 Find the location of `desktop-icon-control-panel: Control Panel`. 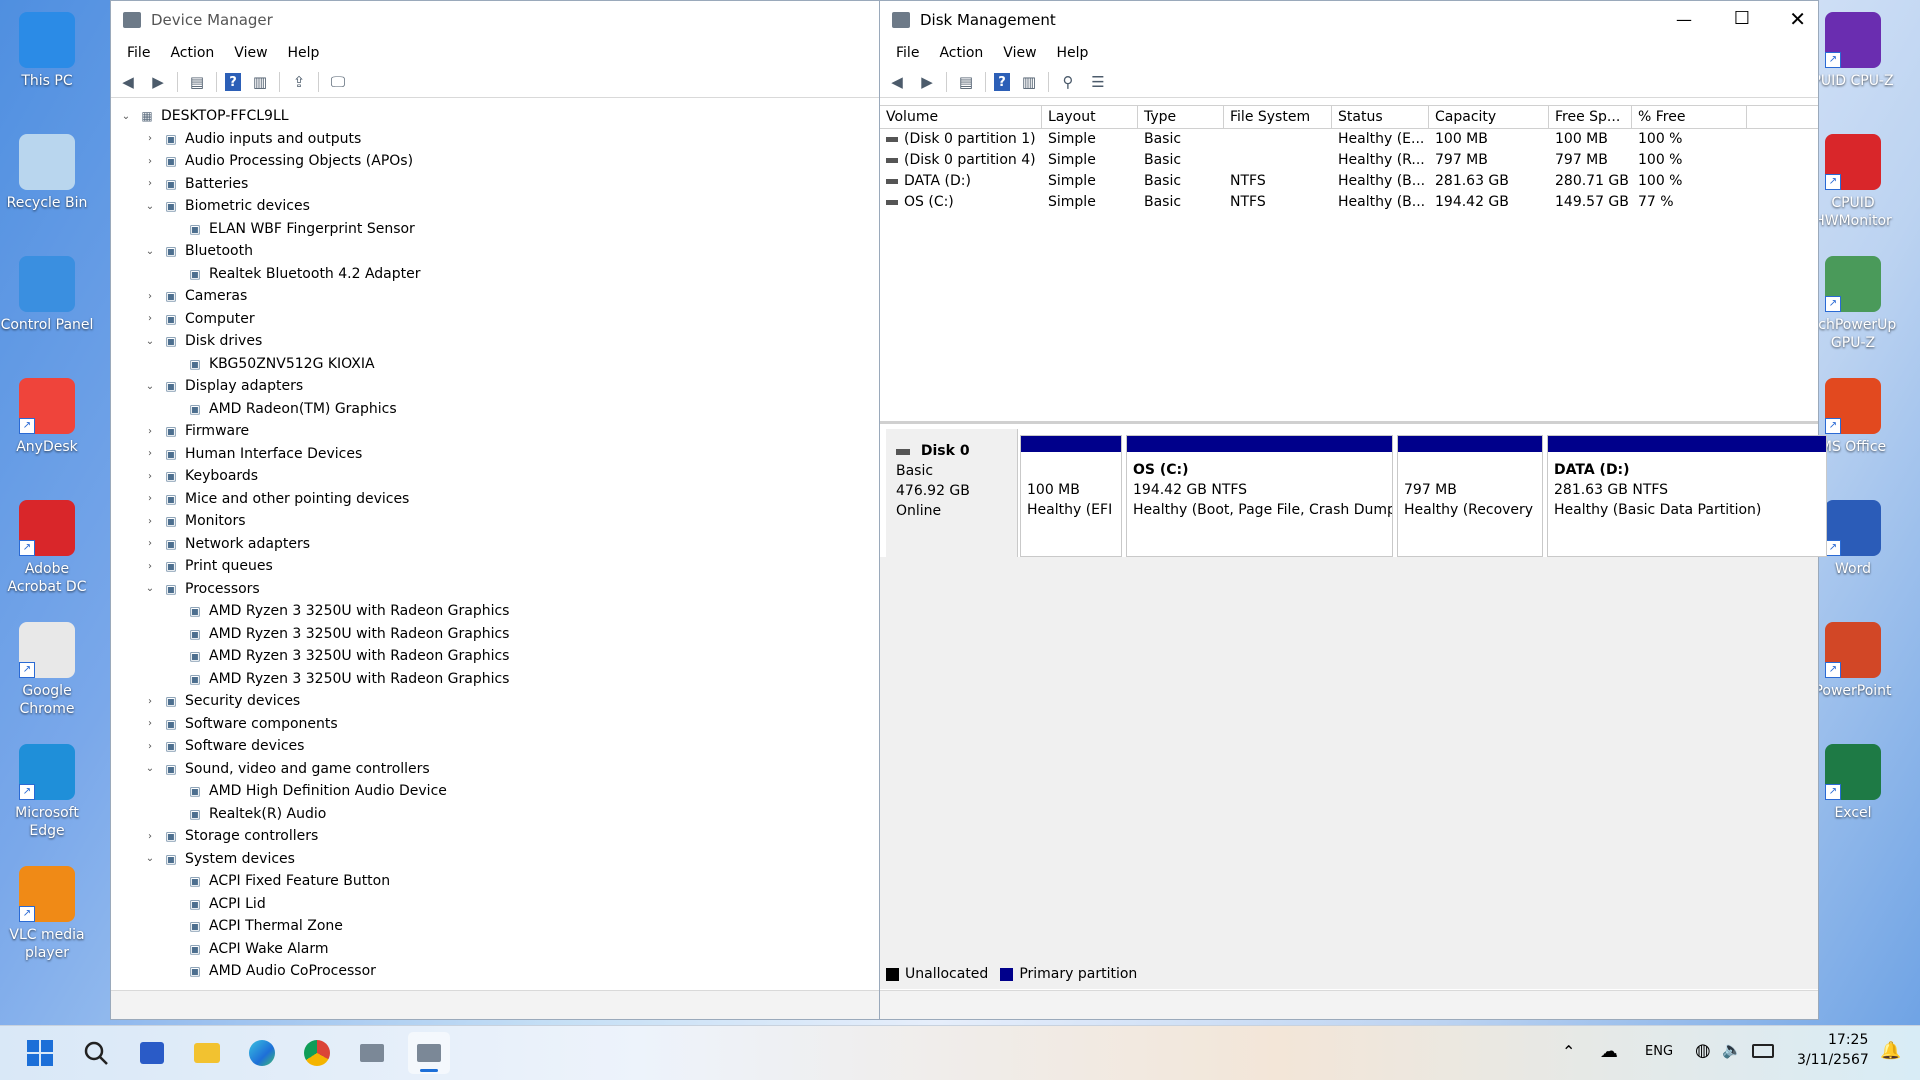

desktop-icon-control-panel: Control Panel is located at coordinates (47, 295).